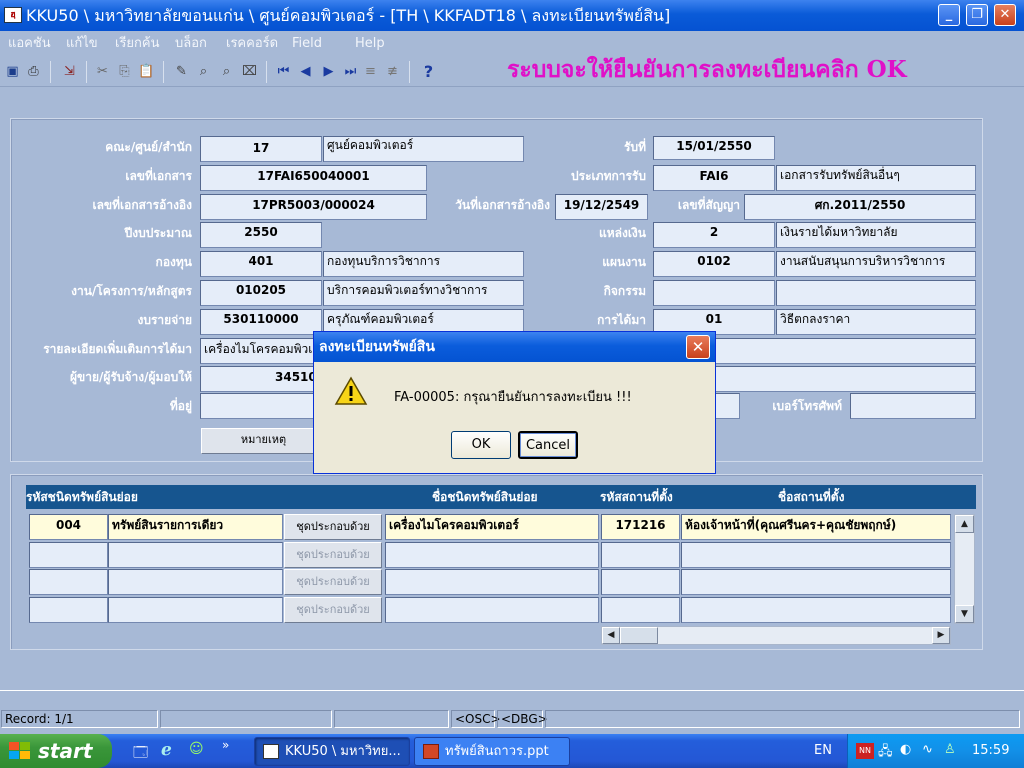  I want to click on grid-row4-name, so click(492, 610).